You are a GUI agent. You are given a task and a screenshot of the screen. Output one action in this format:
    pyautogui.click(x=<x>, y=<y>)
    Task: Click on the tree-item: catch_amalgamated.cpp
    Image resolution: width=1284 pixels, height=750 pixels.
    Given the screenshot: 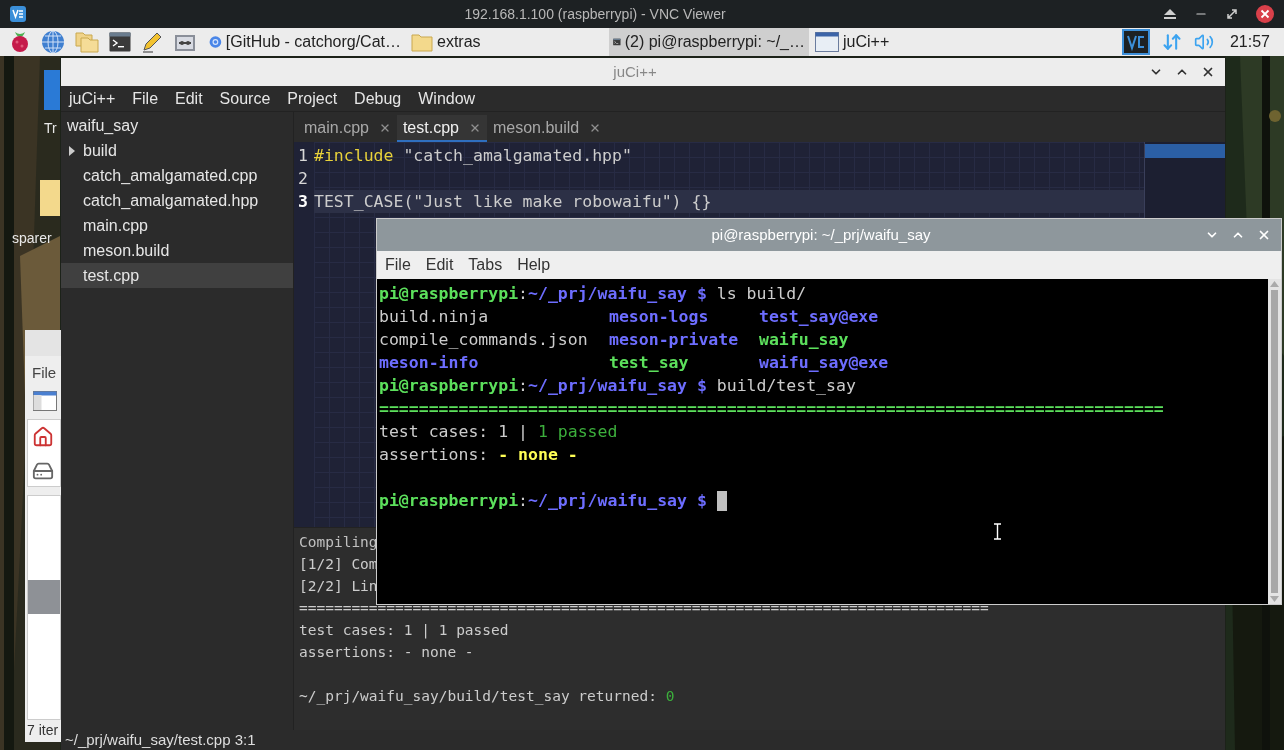 What is the action you would take?
    pyautogui.click(x=177, y=175)
    